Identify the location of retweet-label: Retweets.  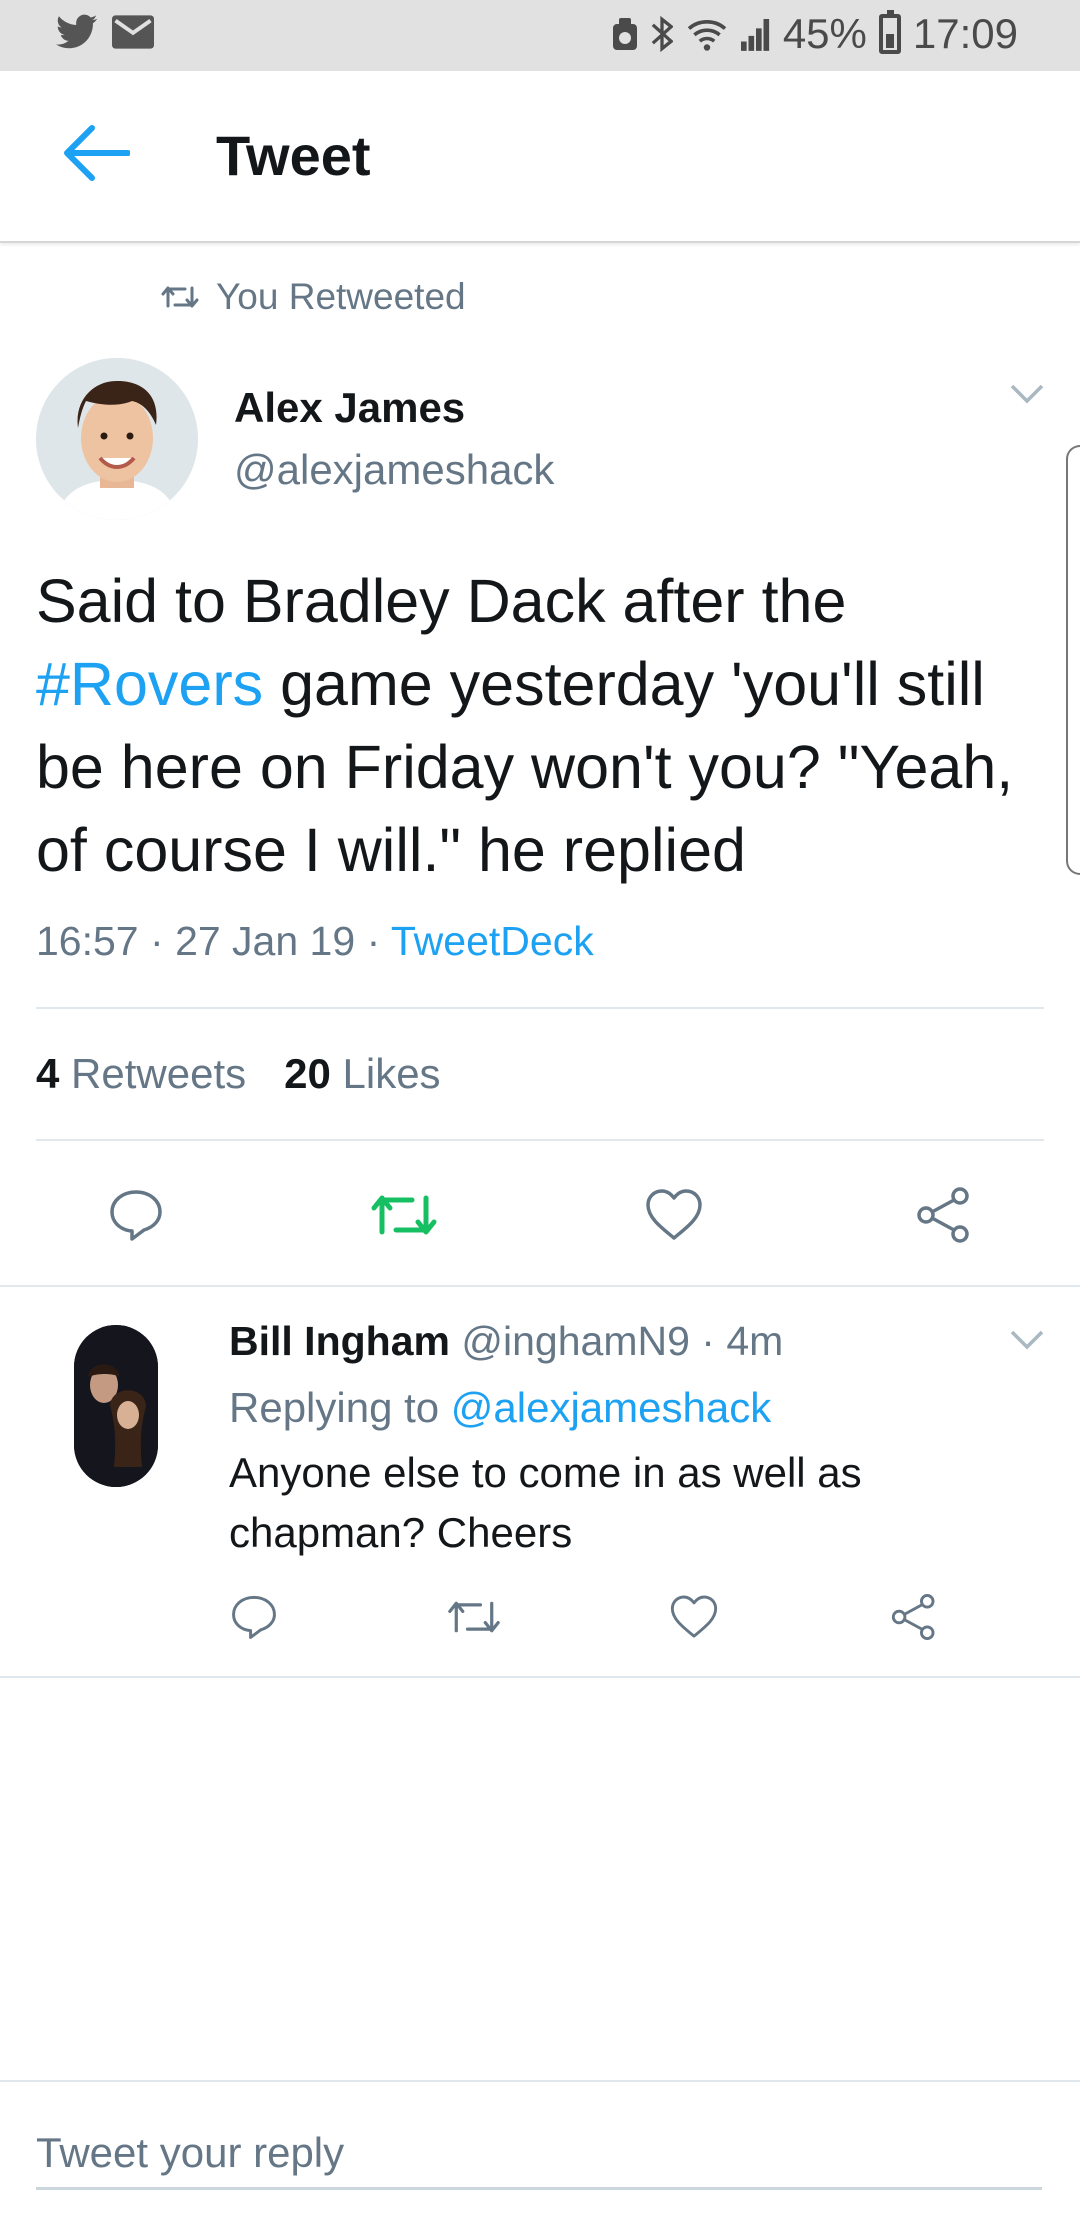
(159, 1073).